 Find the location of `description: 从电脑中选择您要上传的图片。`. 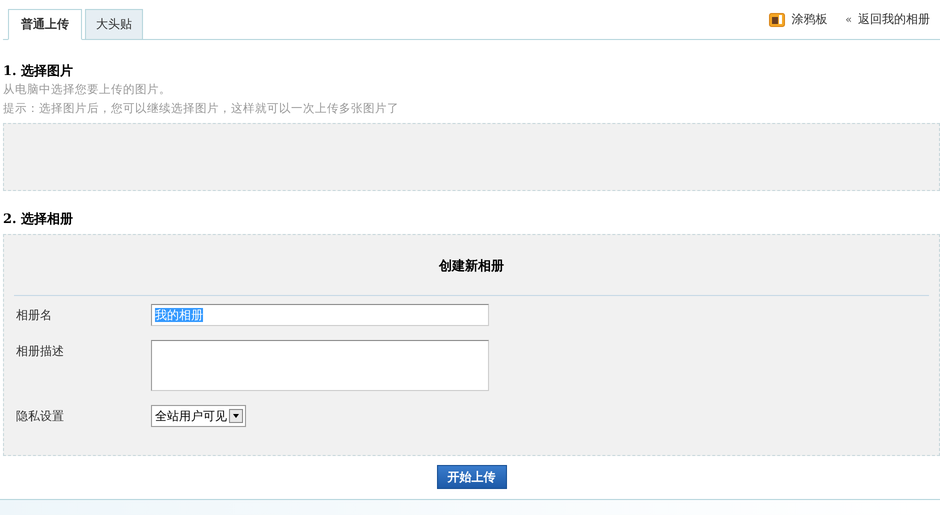

description: 从电脑中选择您要上传的图片。 is located at coordinates (87, 89).